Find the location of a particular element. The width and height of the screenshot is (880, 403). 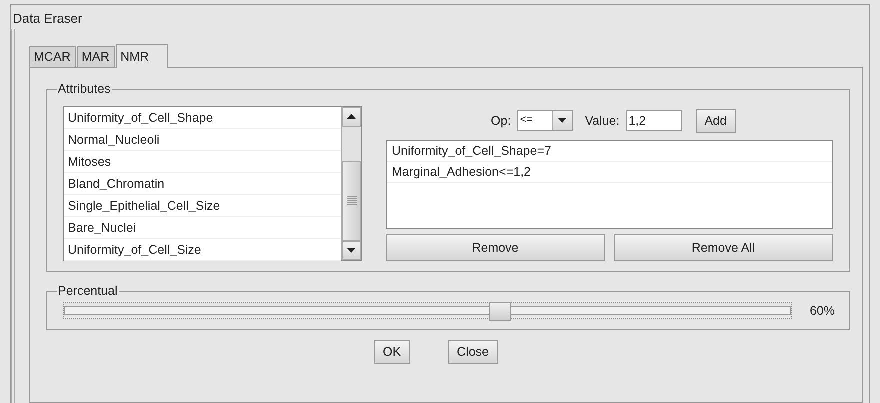

remove-button: Remove is located at coordinates (495, 247).